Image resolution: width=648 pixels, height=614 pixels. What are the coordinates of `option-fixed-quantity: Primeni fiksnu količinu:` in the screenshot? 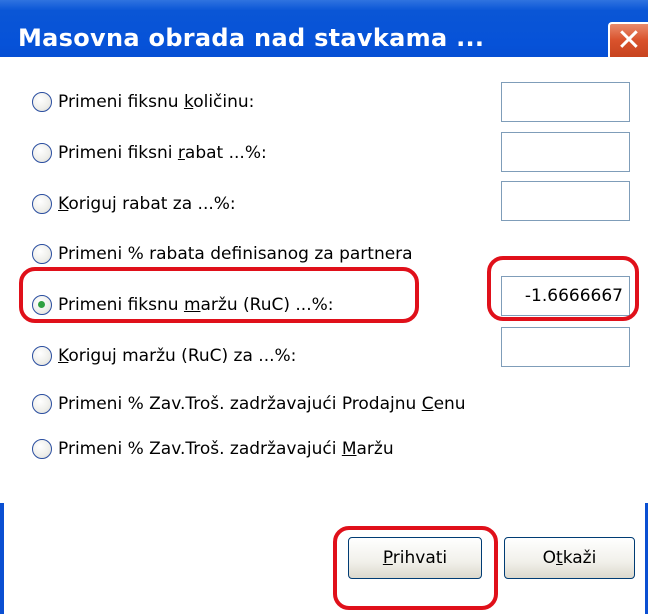 It's located at (143, 102).